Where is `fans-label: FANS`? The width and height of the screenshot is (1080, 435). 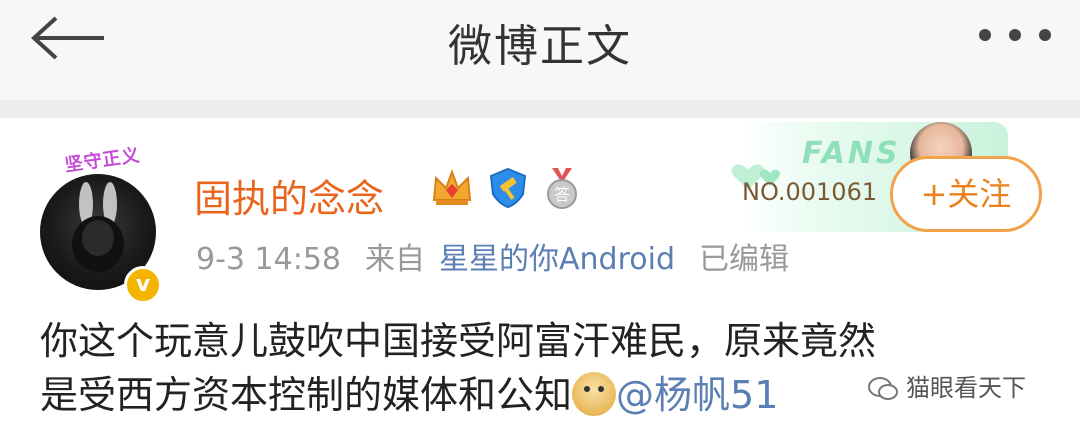
fans-label: FANS is located at coordinates (851, 153).